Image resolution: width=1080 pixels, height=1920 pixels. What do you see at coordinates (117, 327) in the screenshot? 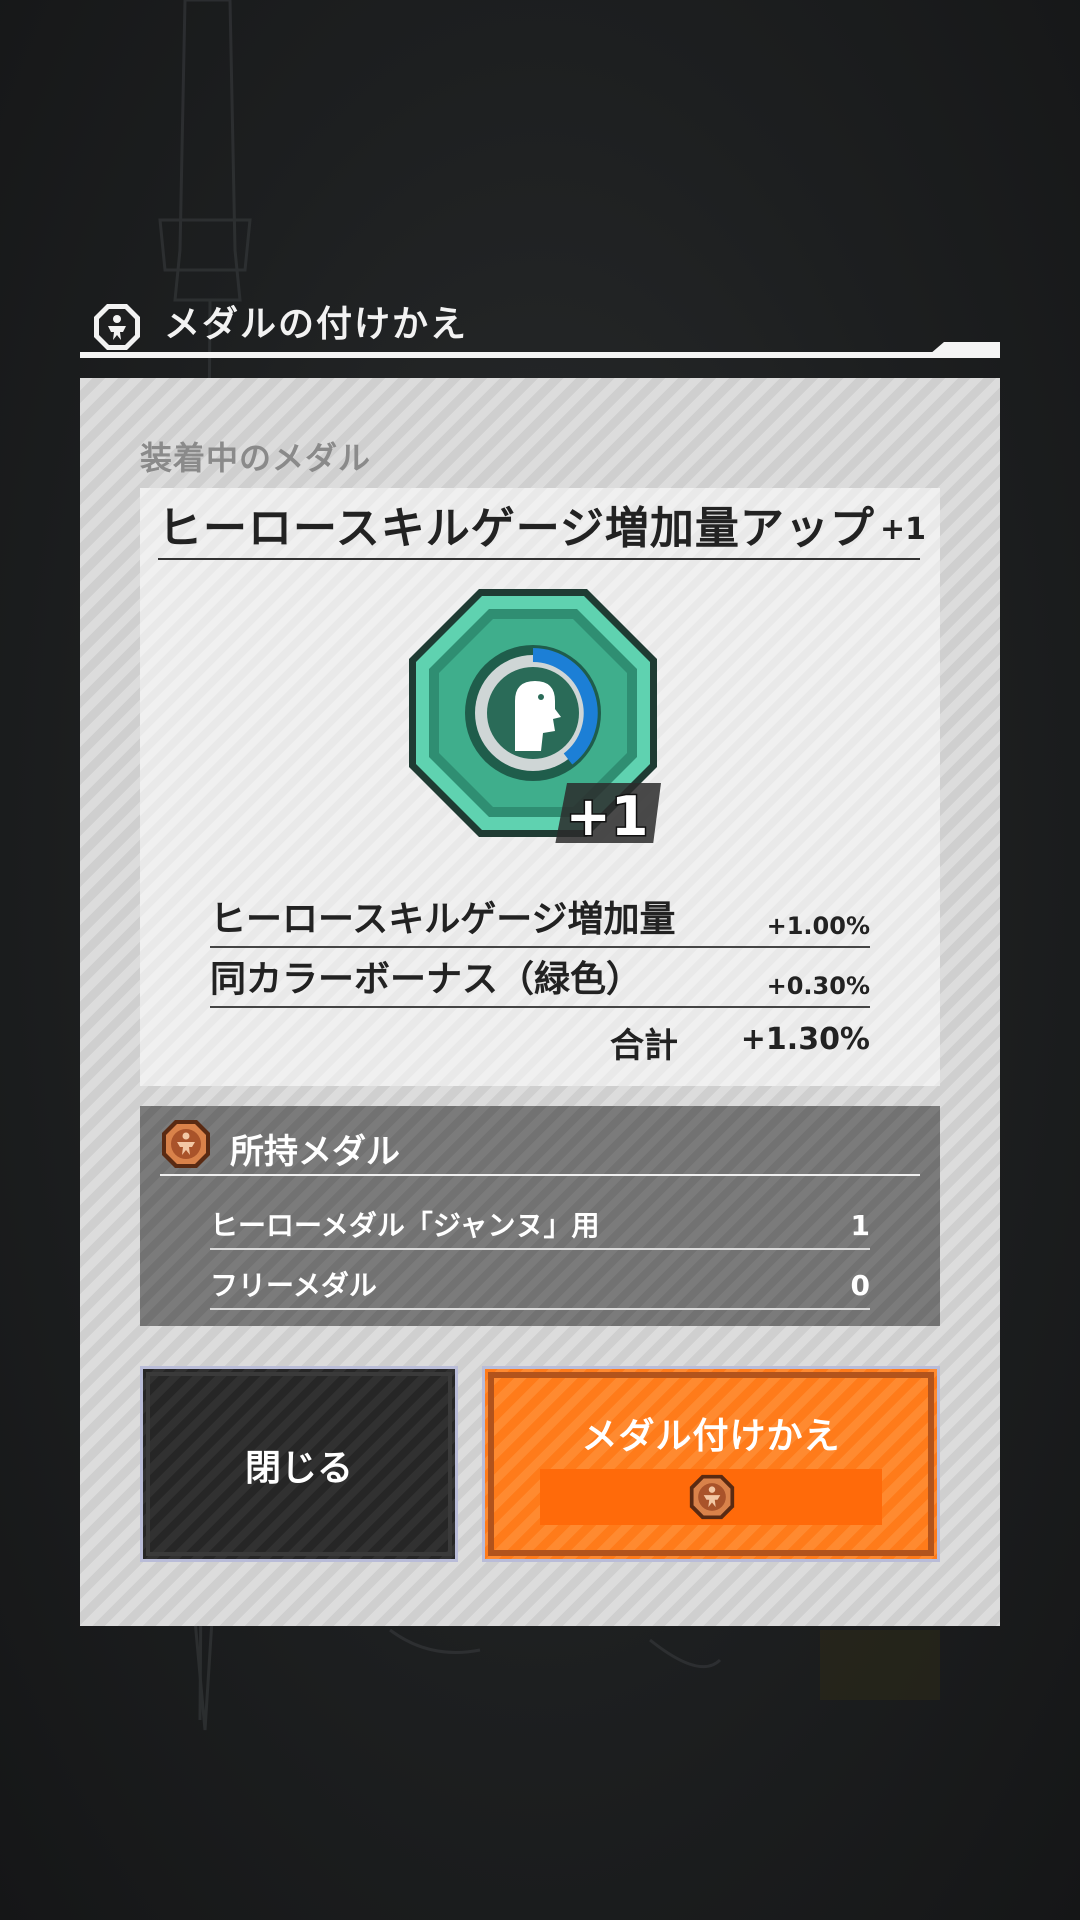
I see `hero-medal-emblem-icon` at bounding box center [117, 327].